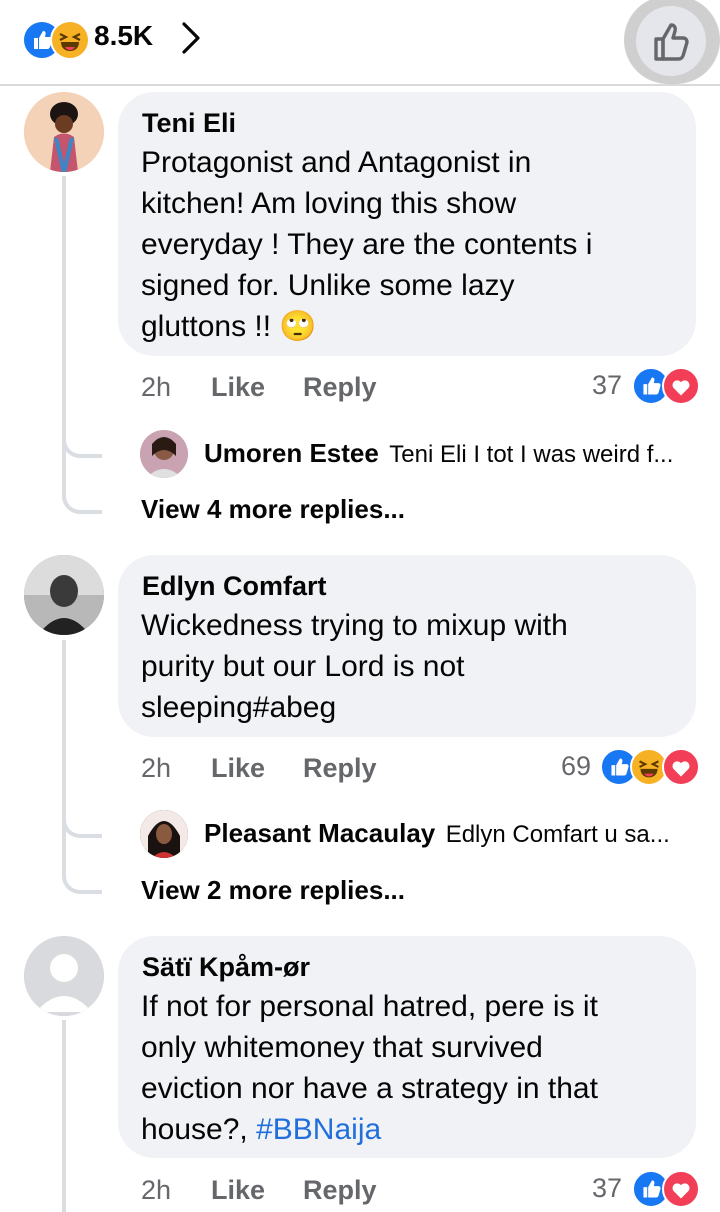 The image size is (720, 1212). I want to click on comment-author: Teni Eli, so click(189, 123).